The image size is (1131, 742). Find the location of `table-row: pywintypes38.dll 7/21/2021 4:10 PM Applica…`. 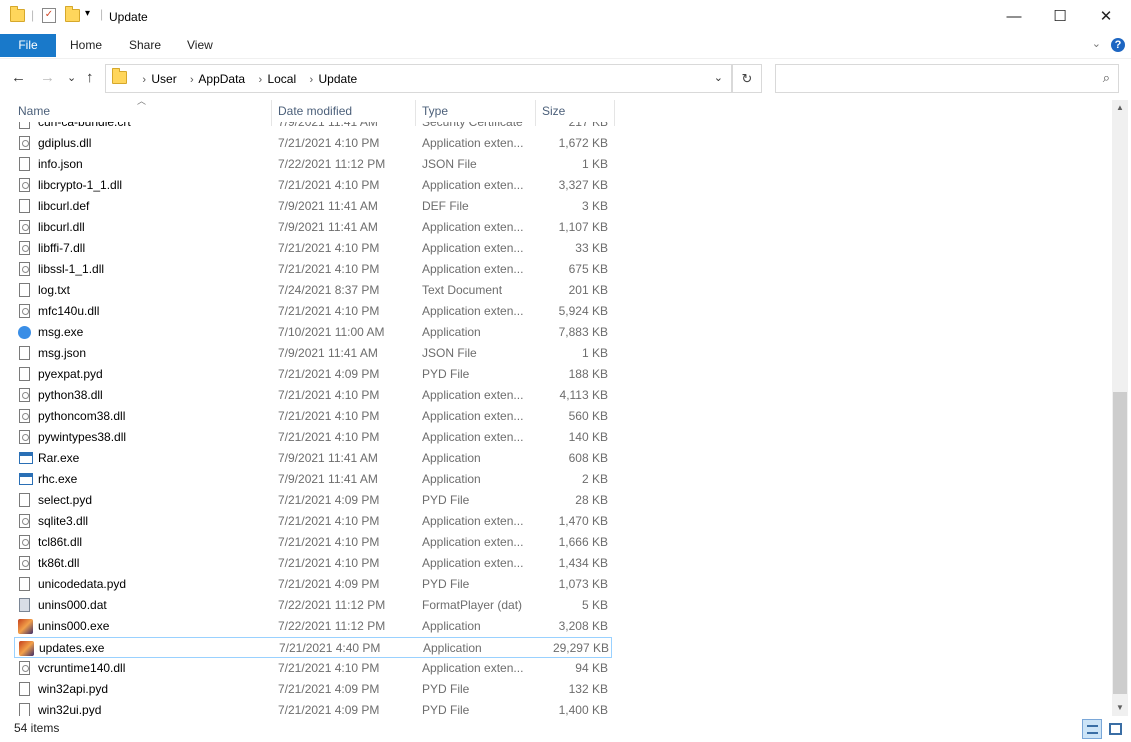

table-row: pywintypes38.dll 7/21/2021 4:10 PM Applica… is located at coordinates (313, 437).